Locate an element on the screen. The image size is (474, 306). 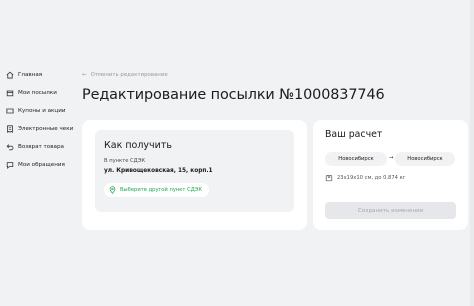
sidebar-item-label: Возврат товара is located at coordinates (41, 147).